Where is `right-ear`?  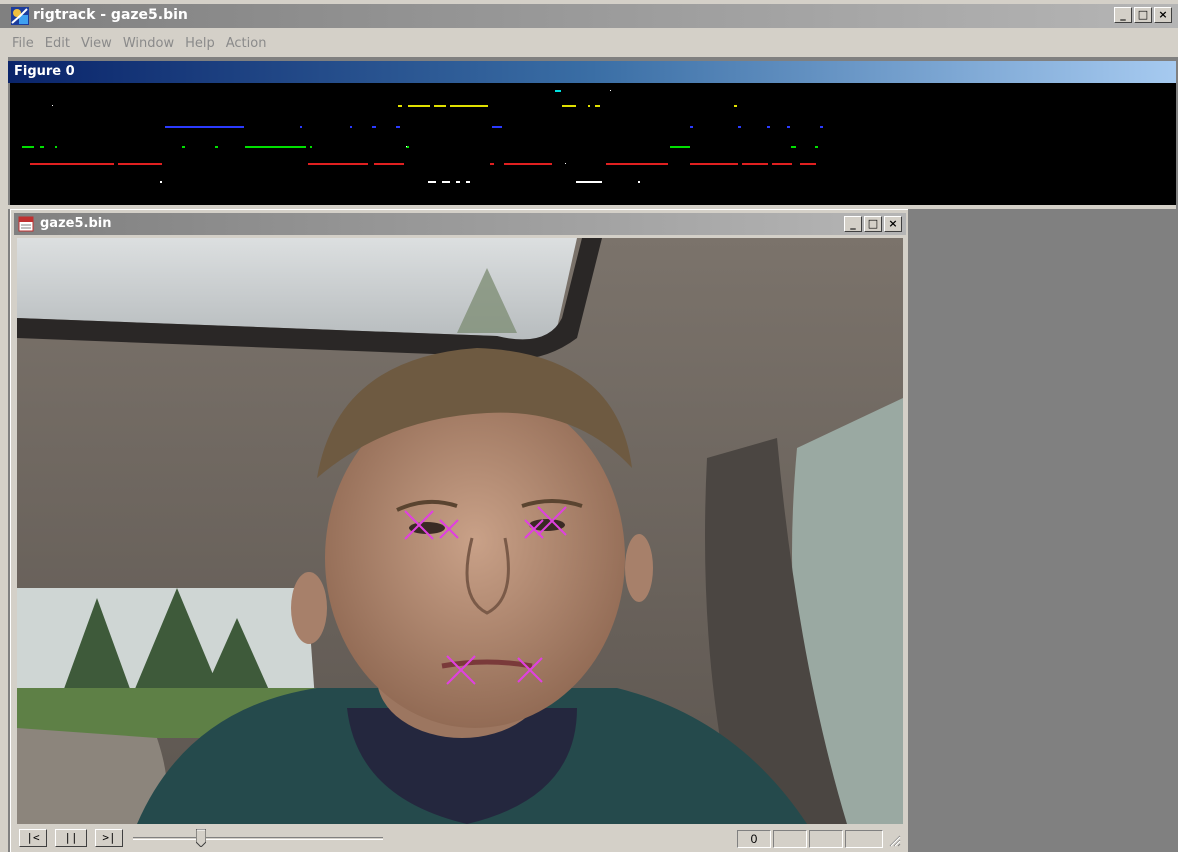 right-ear is located at coordinates (639, 568).